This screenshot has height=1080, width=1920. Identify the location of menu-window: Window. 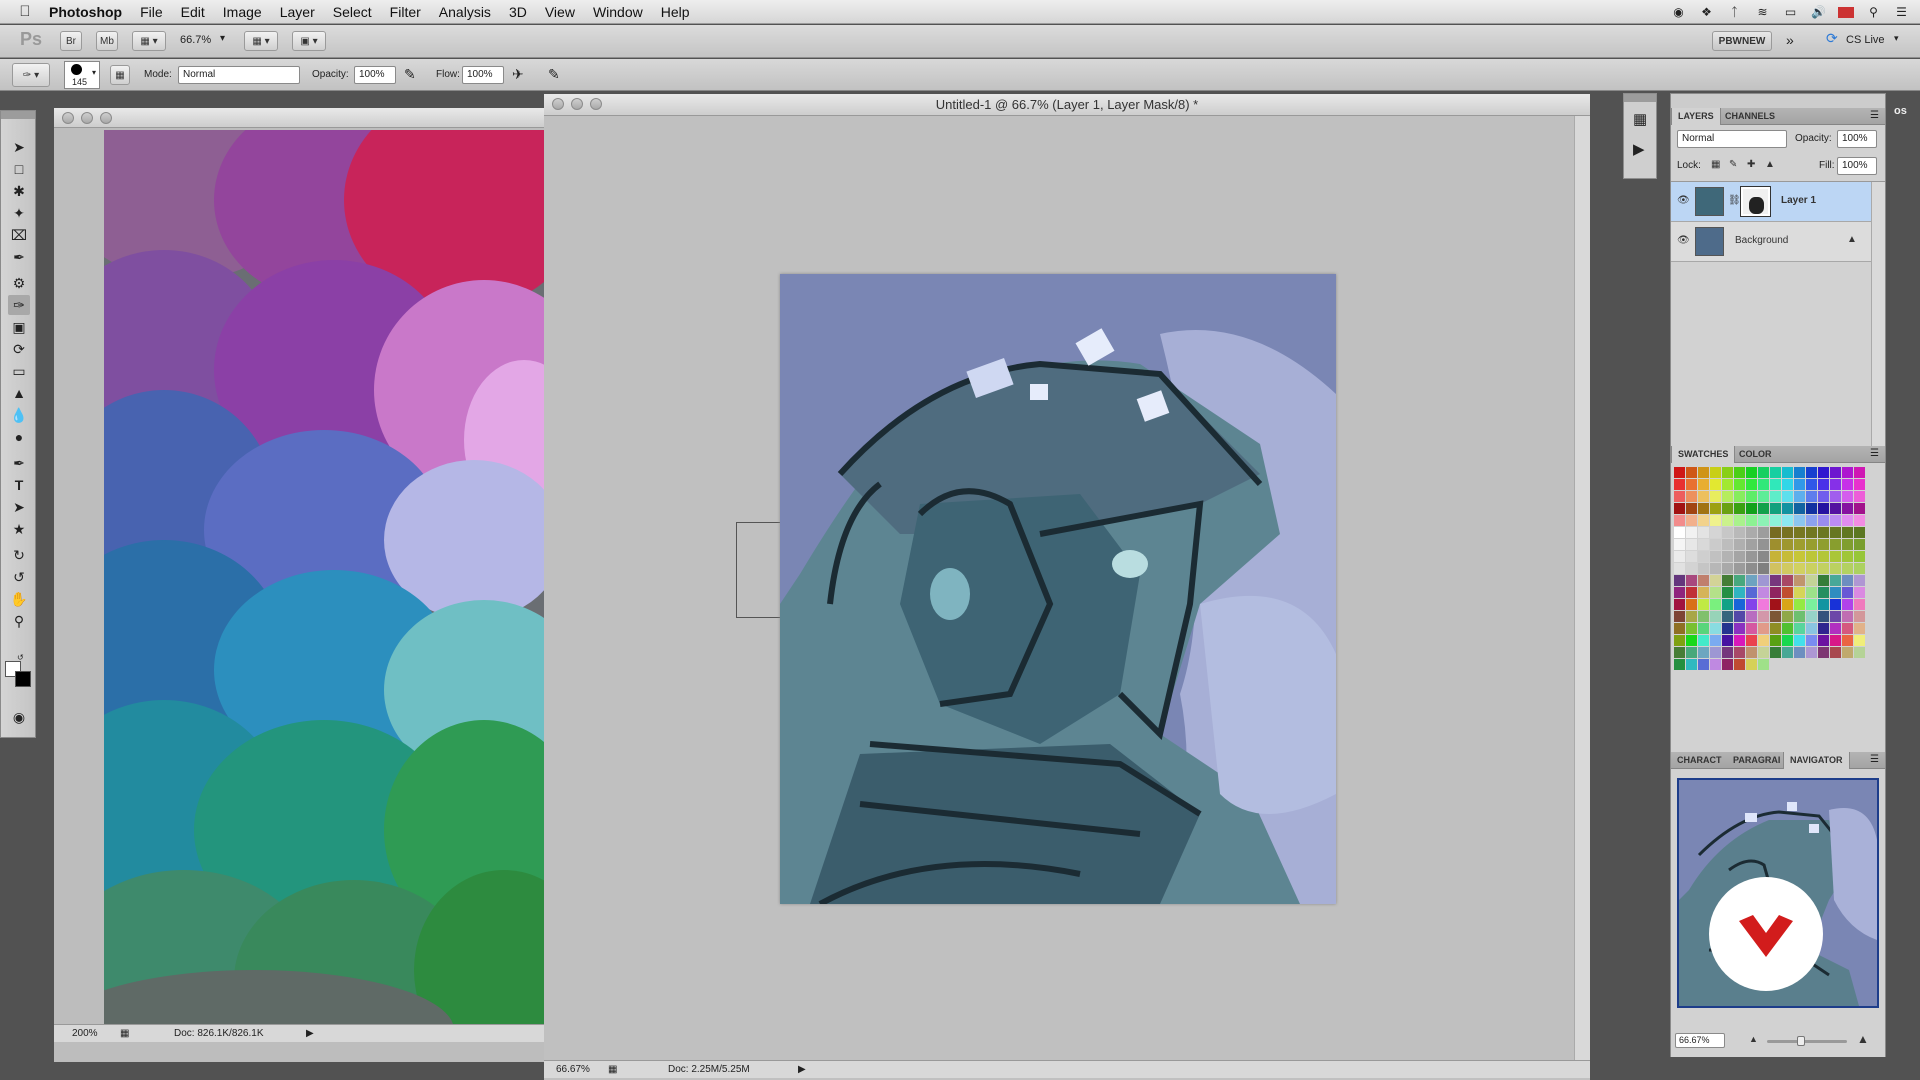
(618, 12).